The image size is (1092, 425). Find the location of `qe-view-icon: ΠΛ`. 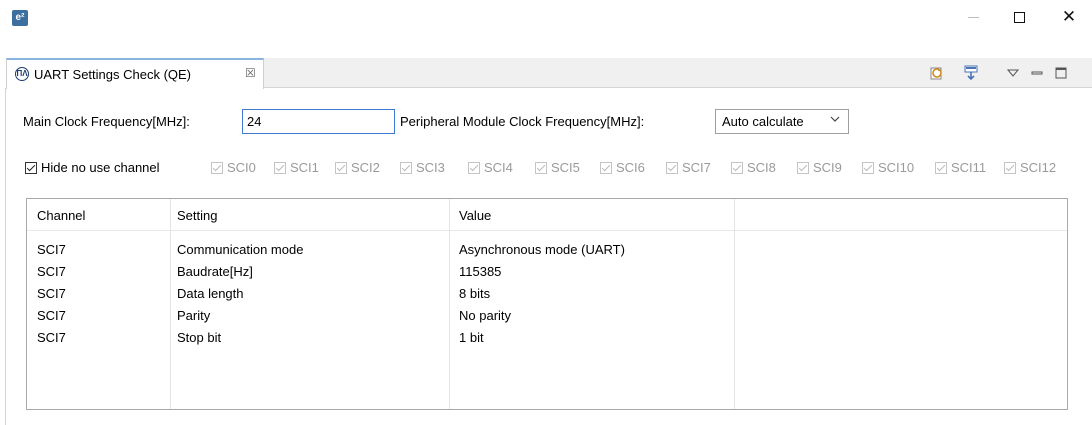

qe-view-icon: ΠΛ is located at coordinates (22, 74).